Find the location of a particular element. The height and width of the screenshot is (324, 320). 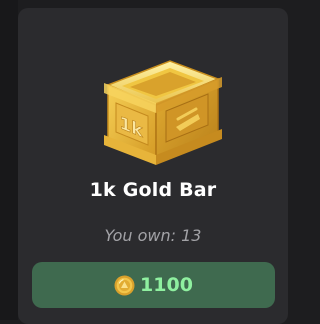

coin-icon is located at coordinates (124, 285).